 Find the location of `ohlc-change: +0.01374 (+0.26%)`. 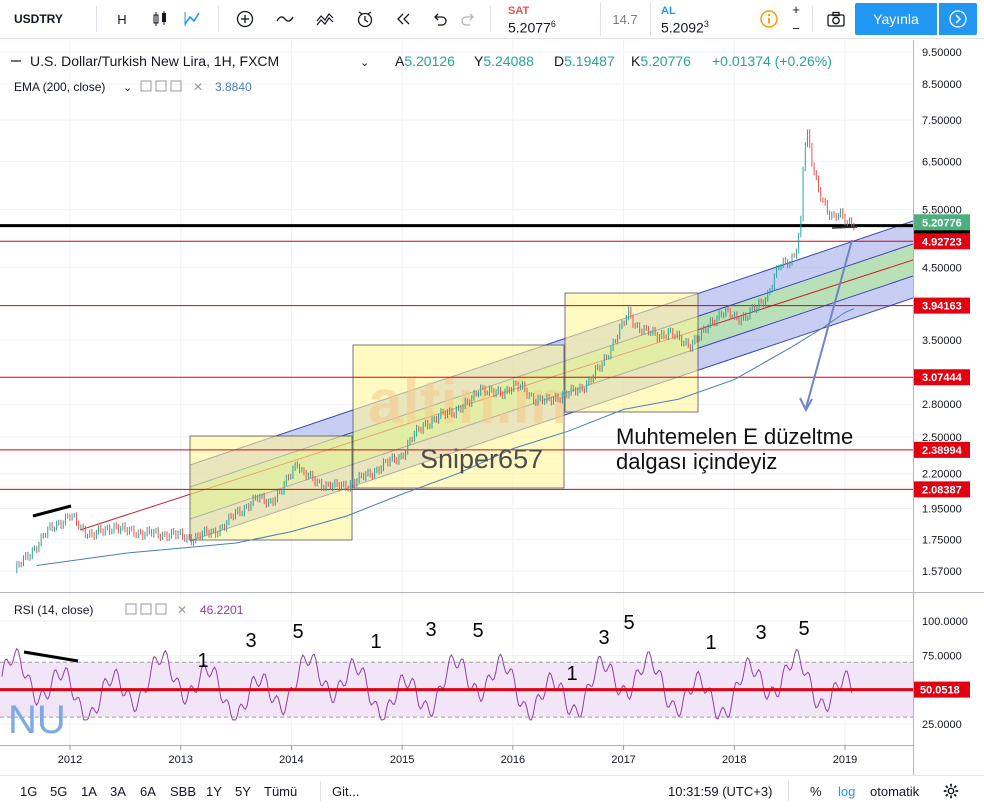

ohlc-change: +0.01374 (+0.26%) is located at coordinates (772, 61).